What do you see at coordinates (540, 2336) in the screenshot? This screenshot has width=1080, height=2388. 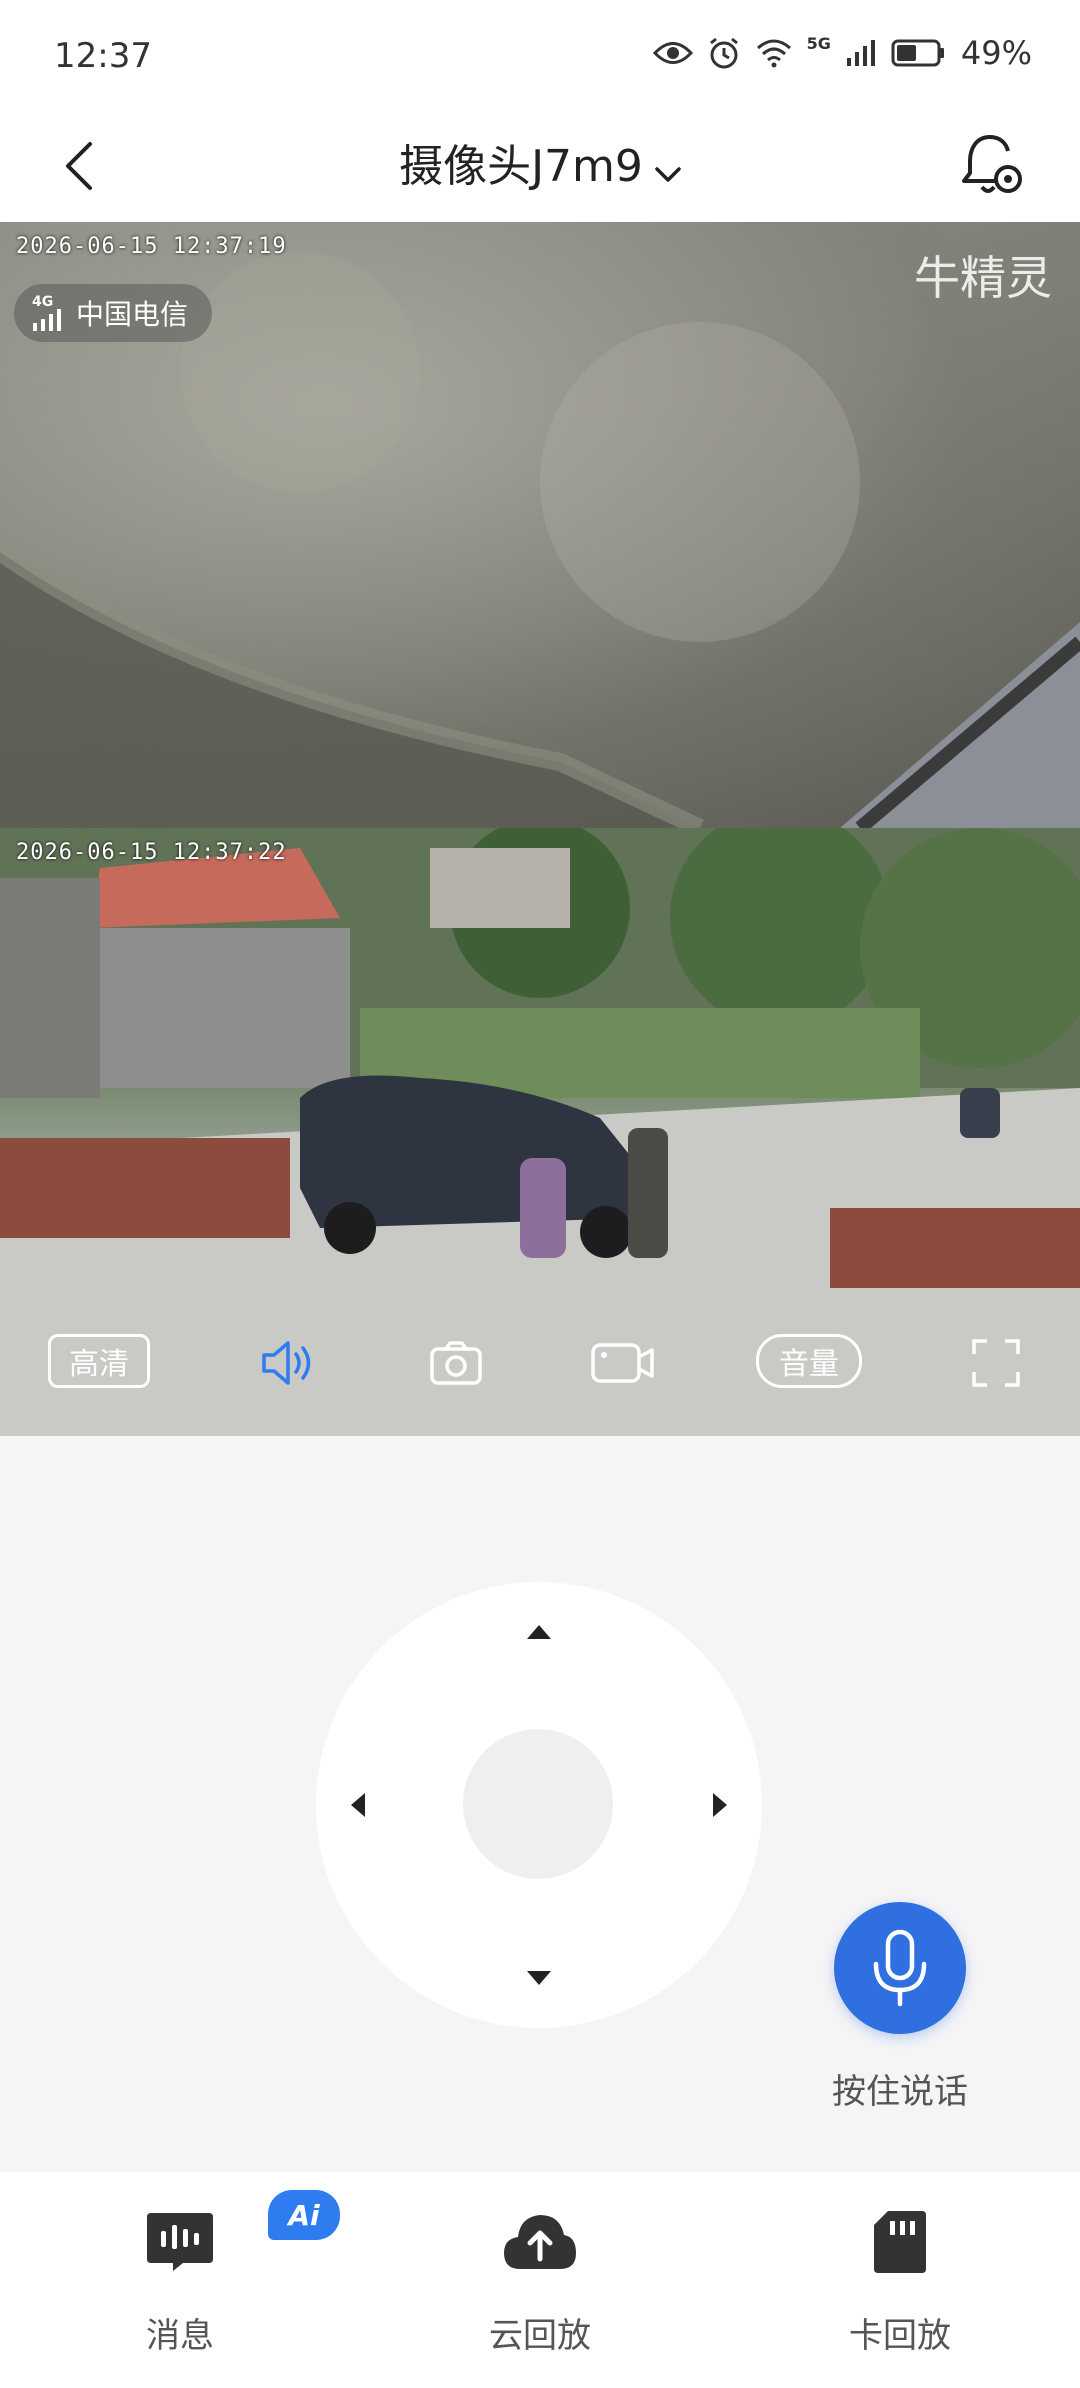 I see `nav-label-cloud-playback: 云回放` at bounding box center [540, 2336].